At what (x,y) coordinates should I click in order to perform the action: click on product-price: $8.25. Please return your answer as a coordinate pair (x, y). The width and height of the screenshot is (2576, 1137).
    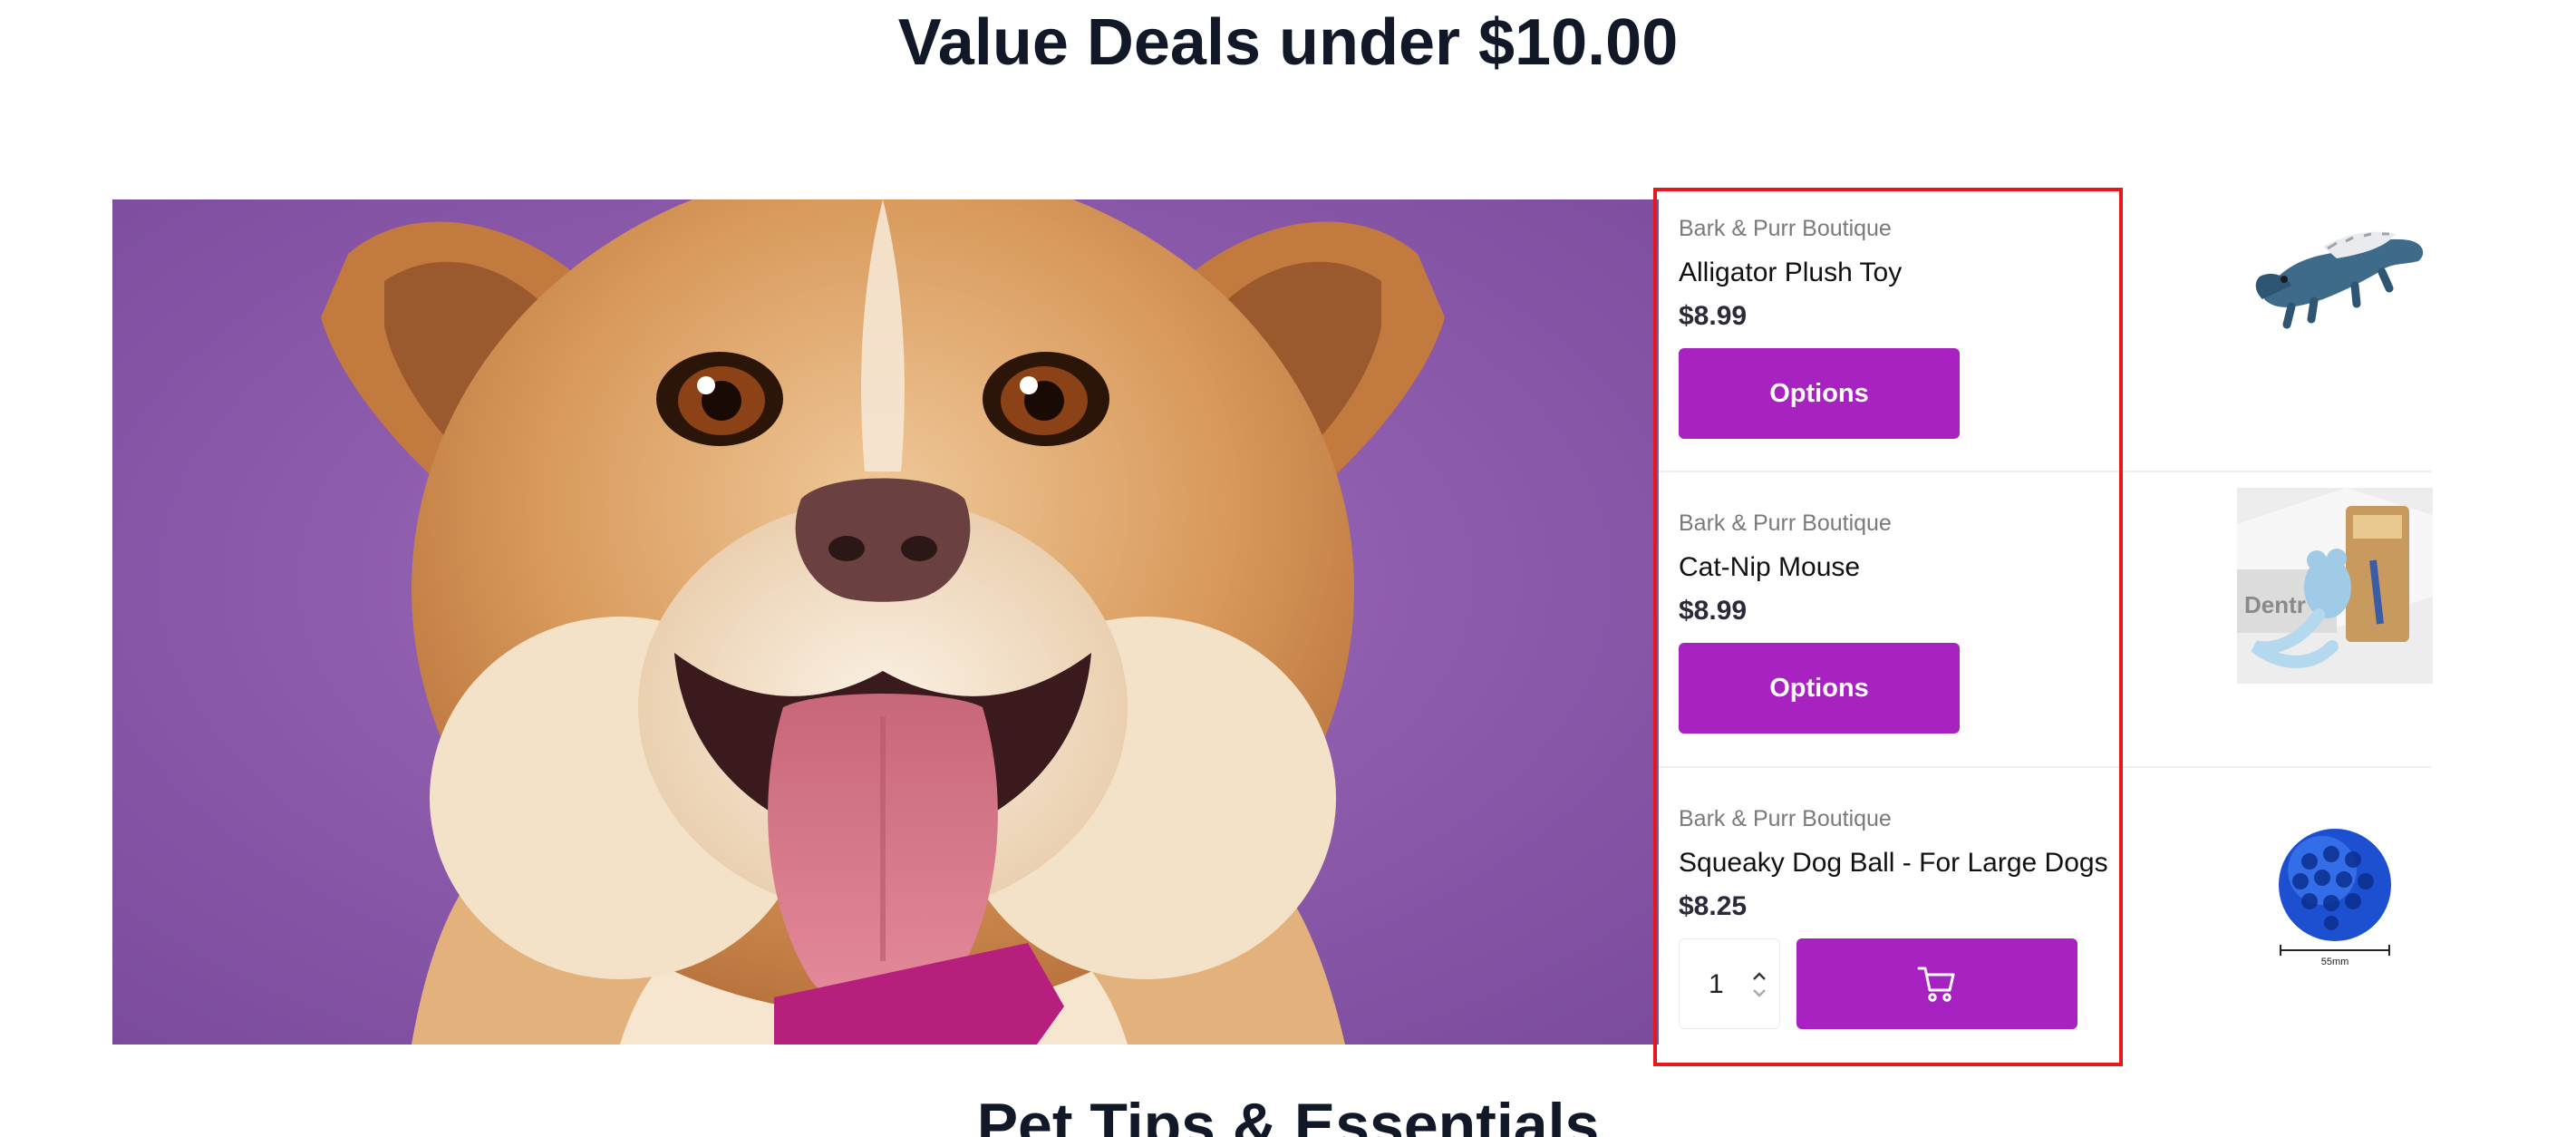
    Looking at the image, I should click on (1713, 906).